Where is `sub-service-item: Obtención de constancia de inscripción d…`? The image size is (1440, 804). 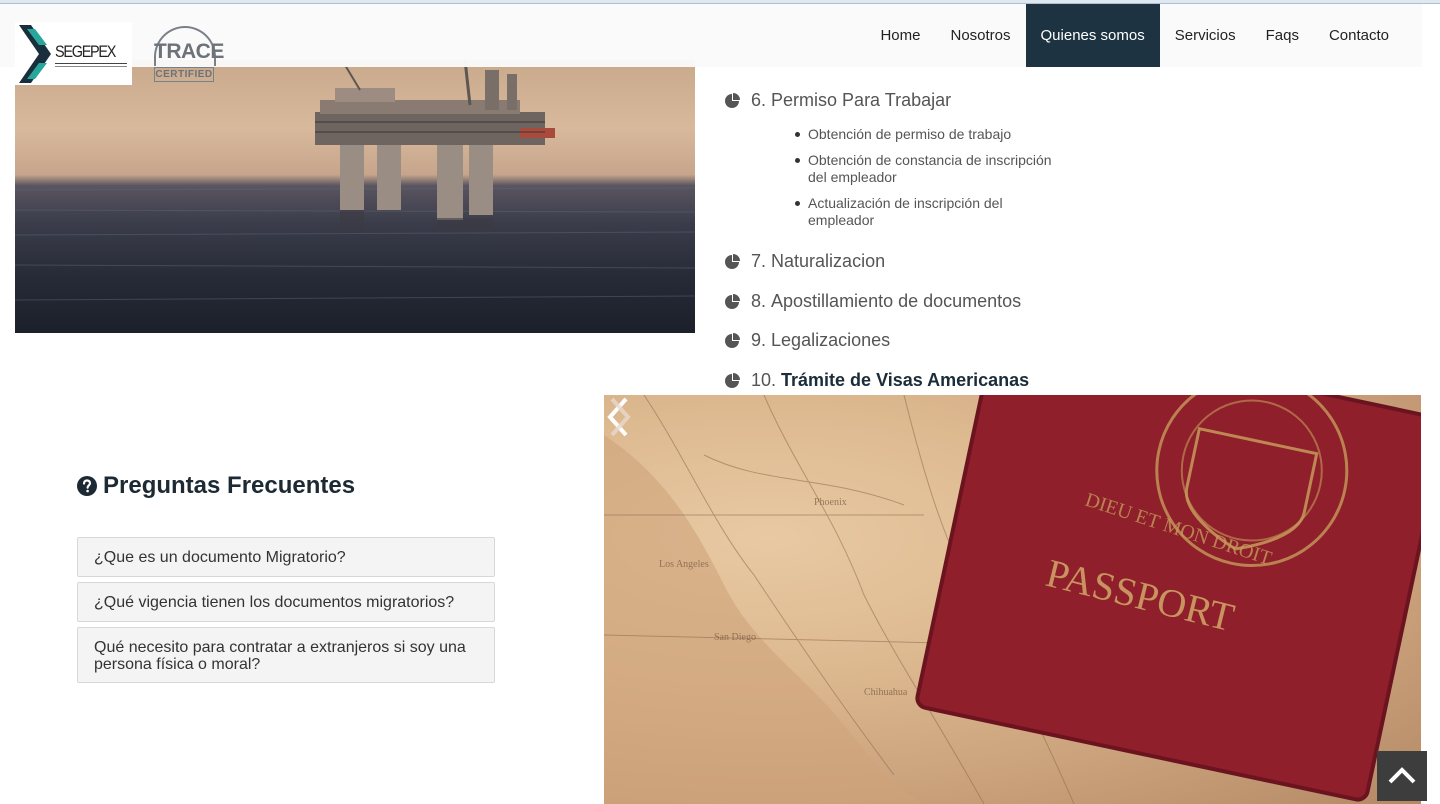 sub-service-item: Obtención de constancia de inscripción d… is located at coordinates (931, 169).